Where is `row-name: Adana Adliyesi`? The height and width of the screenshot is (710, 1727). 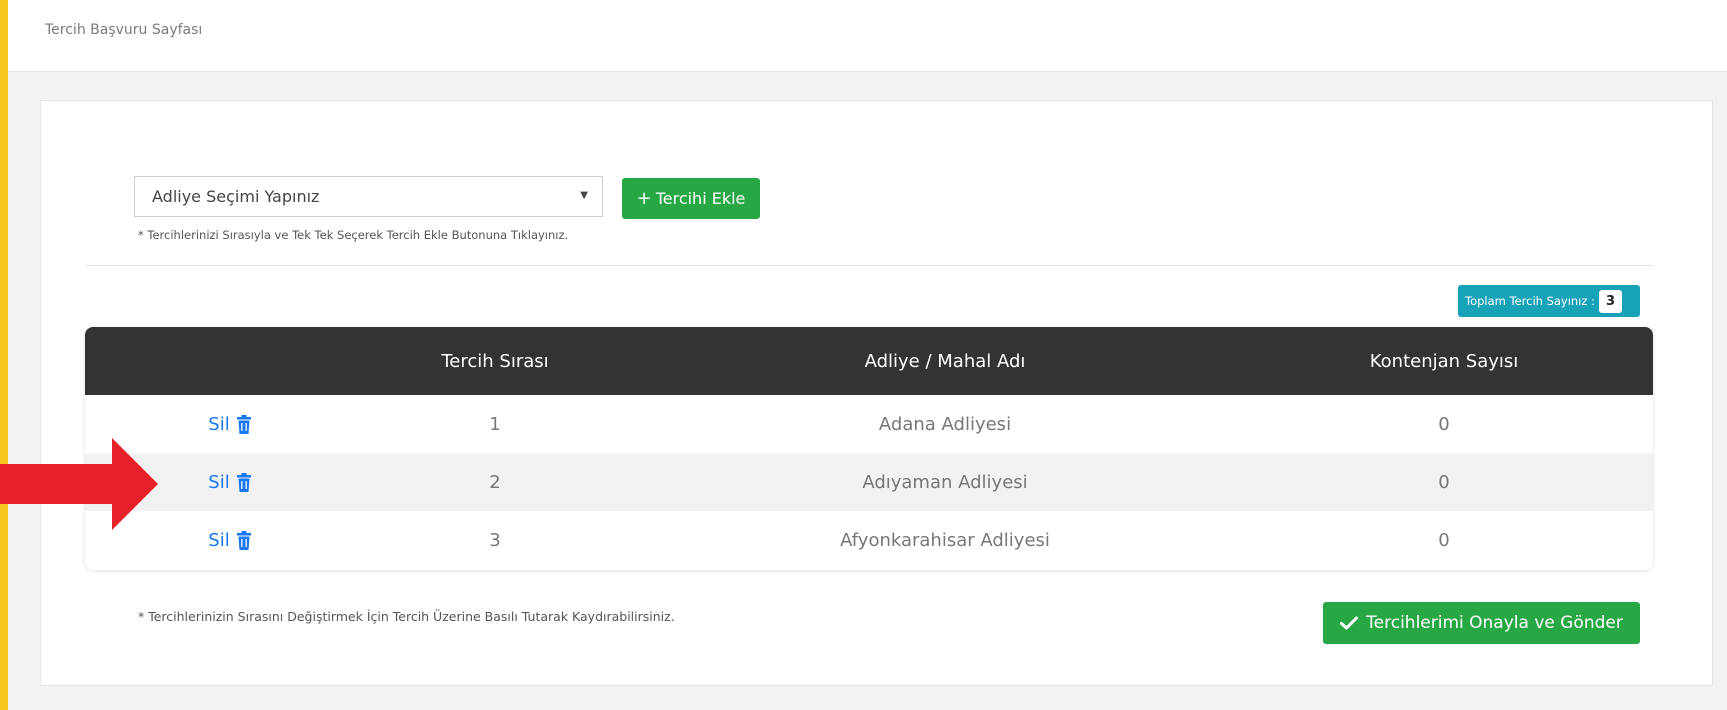
row-name: Adana Adliyesi is located at coordinates (945, 424).